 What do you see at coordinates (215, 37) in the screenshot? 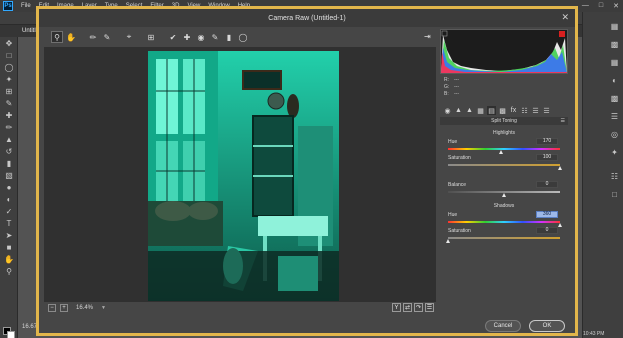
I see `adjustment-brush-icon: ✎` at bounding box center [215, 37].